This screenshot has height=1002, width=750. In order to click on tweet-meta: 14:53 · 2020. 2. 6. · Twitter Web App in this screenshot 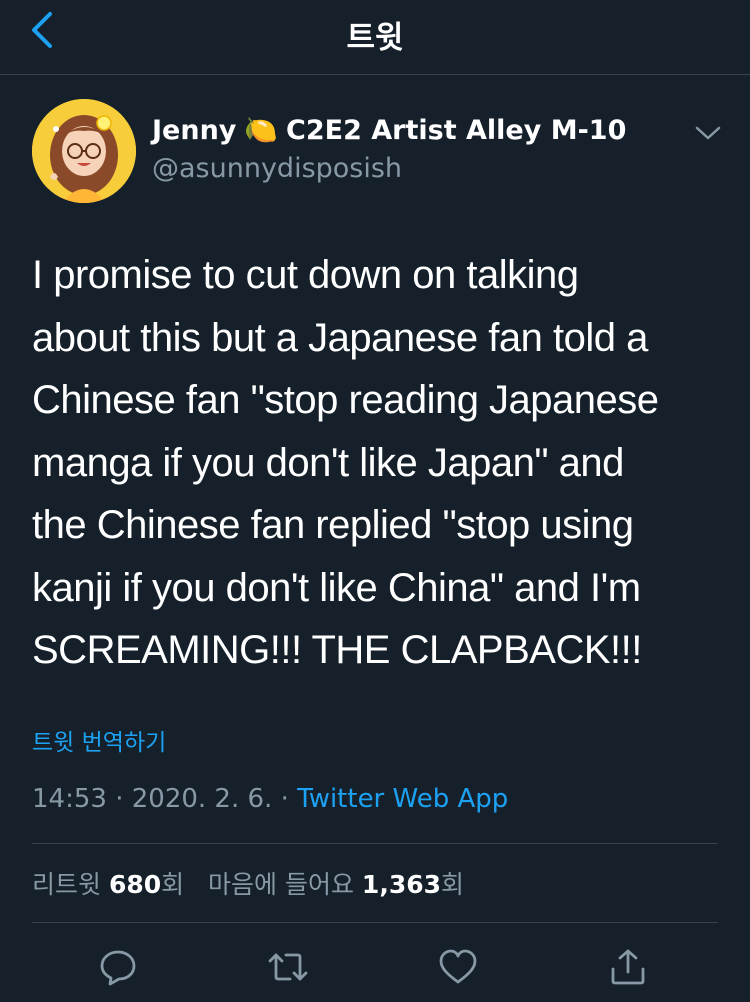, I will do `click(270, 799)`.